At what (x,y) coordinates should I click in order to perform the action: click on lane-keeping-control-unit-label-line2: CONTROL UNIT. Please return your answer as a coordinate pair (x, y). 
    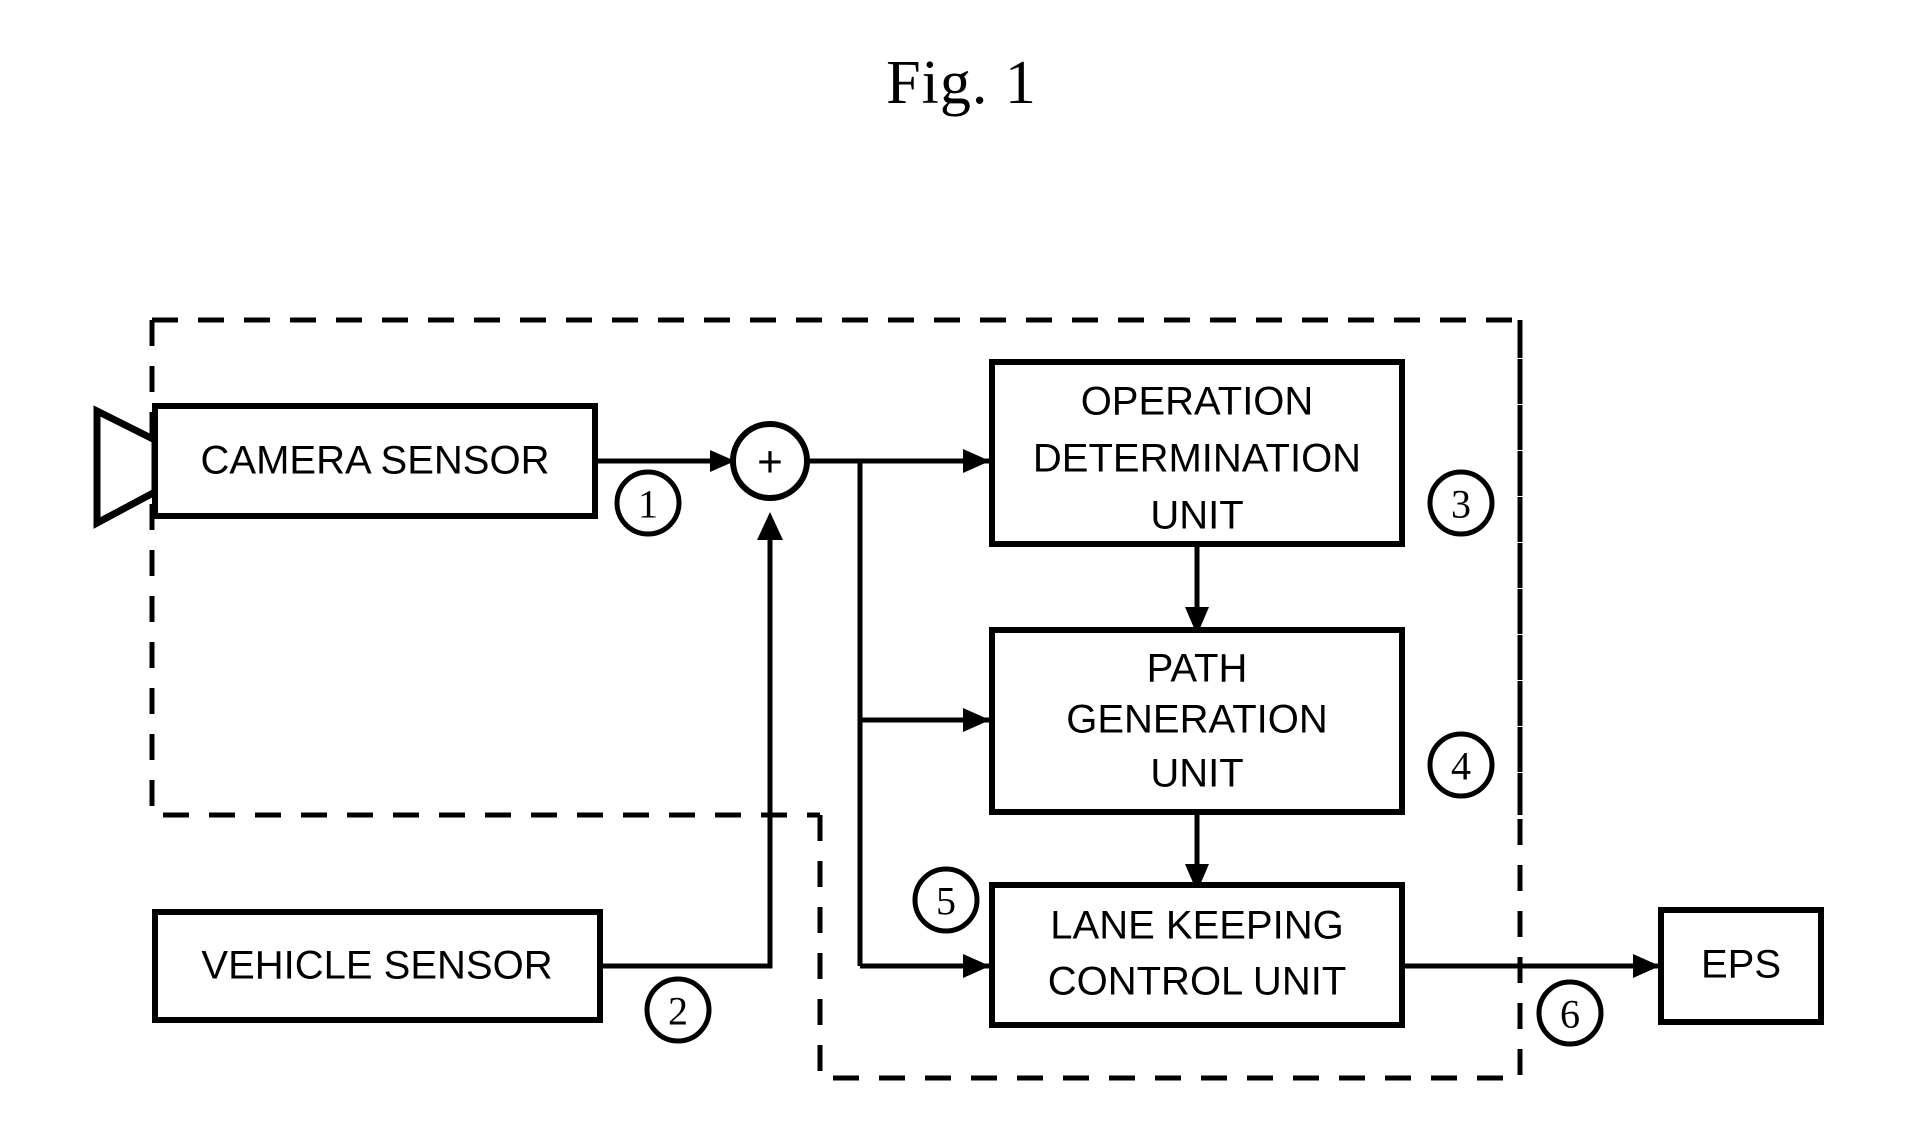
    Looking at the image, I should click on (1197, 982).